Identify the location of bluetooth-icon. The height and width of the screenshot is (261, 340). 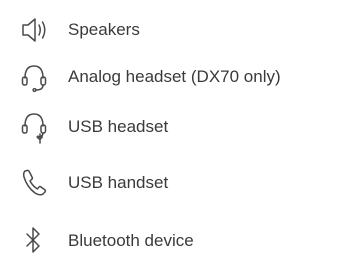
(35, 241).